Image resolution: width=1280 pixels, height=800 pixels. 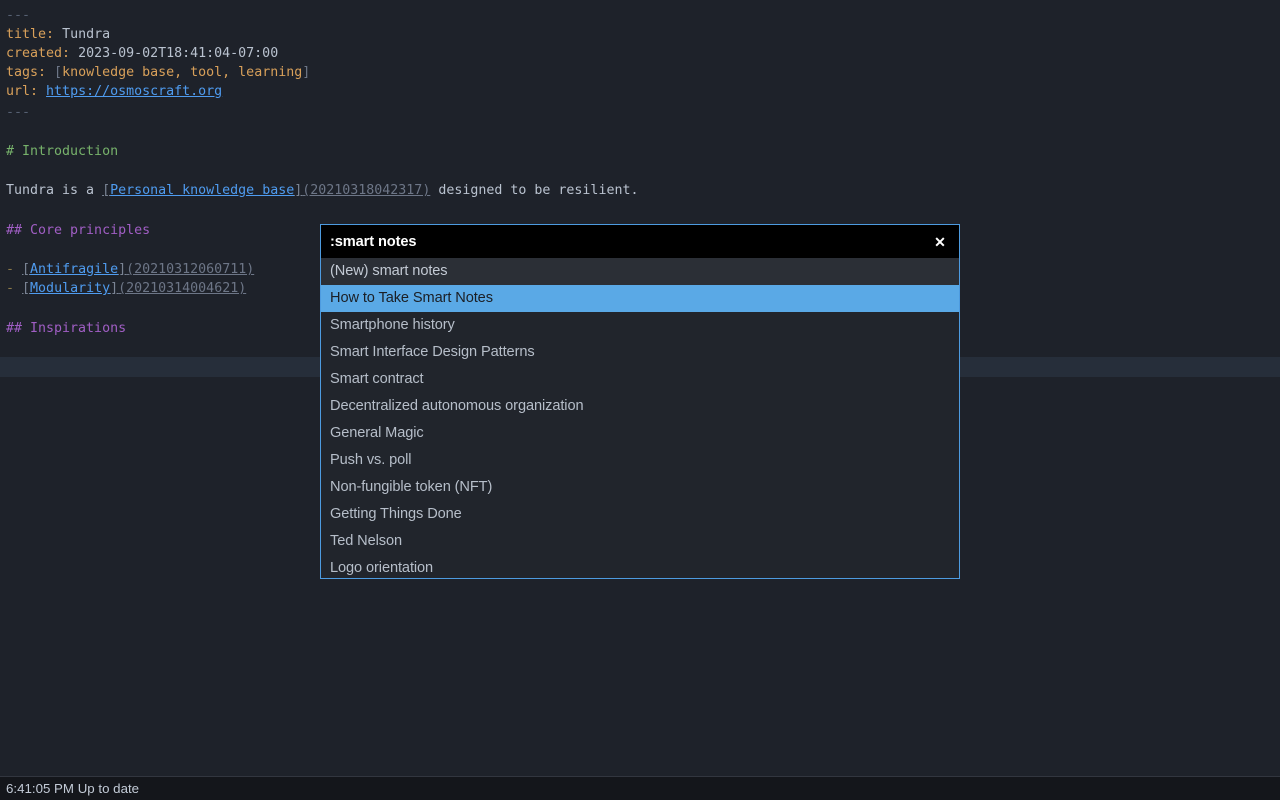 What do you see at coordinates (366, 190) in the screenshot?
I see `pkb-link-id: (20210318042317)` at bounding box center [366, 190].